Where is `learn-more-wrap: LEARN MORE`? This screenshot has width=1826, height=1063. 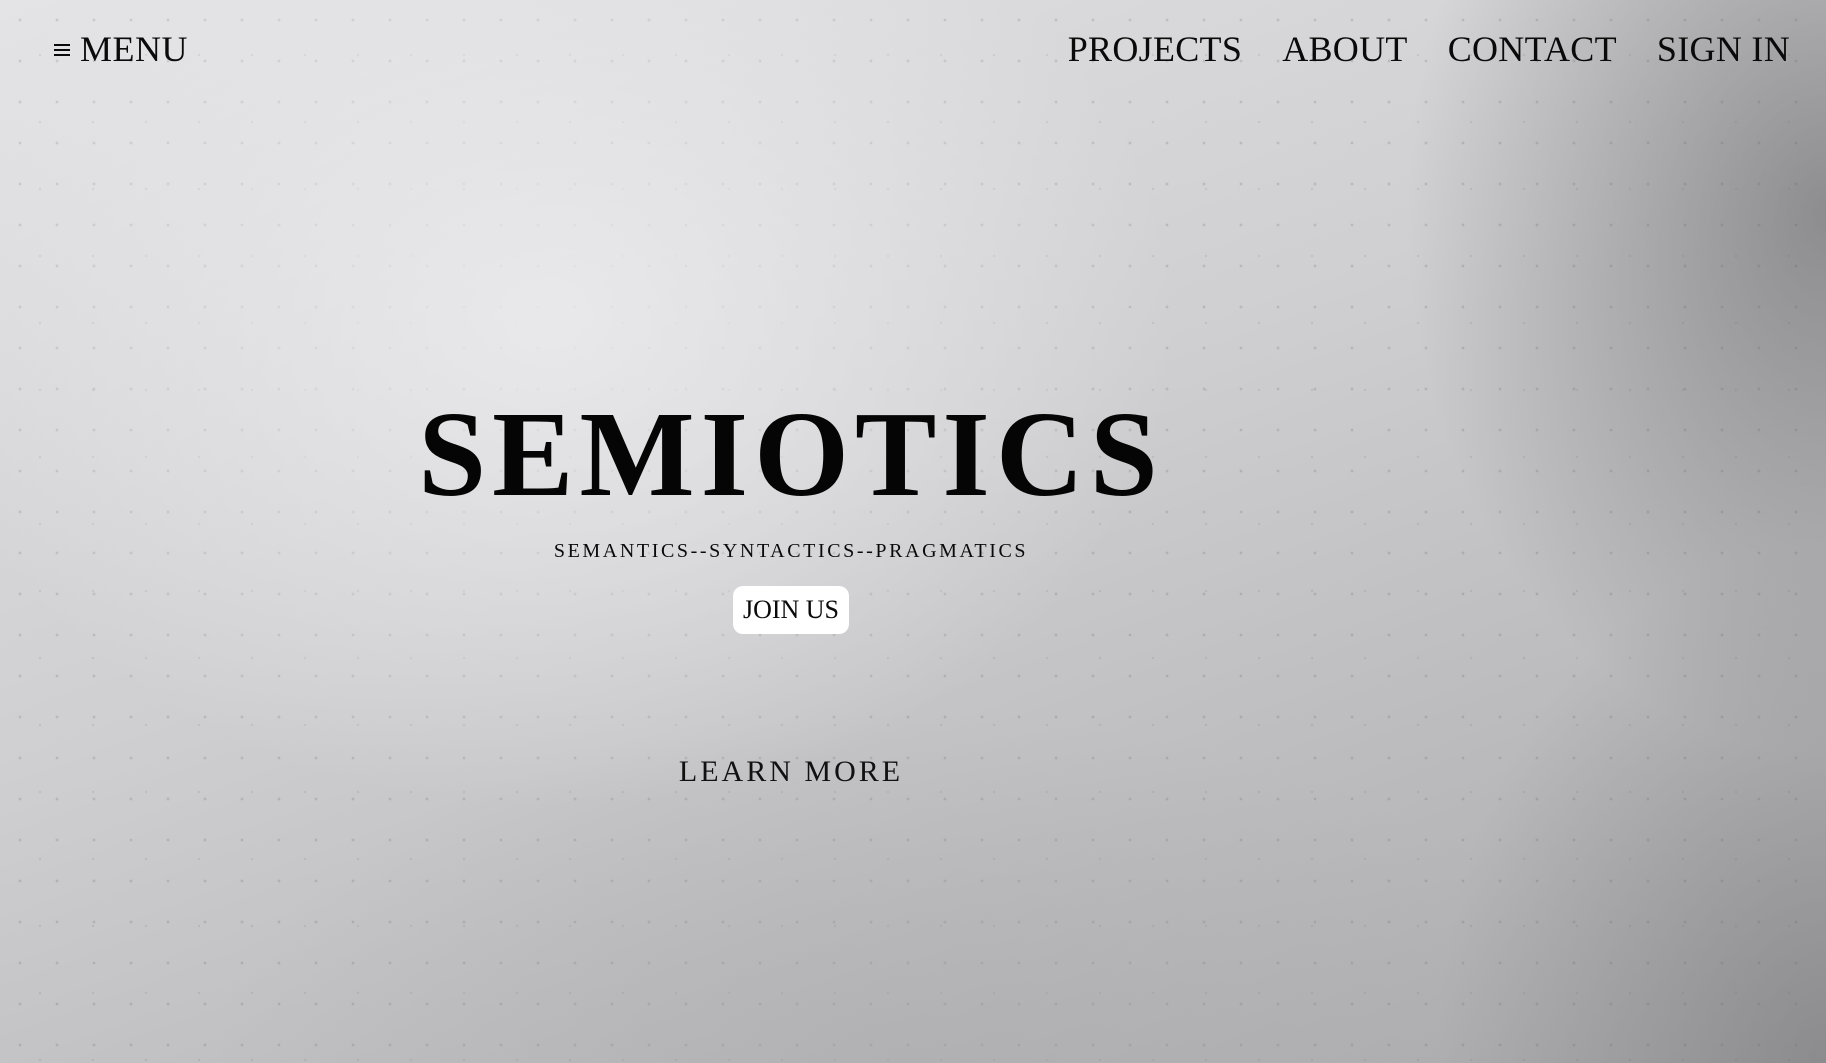 learn-more-wrap: LEARN MORE is located at coordinates (791, 712).